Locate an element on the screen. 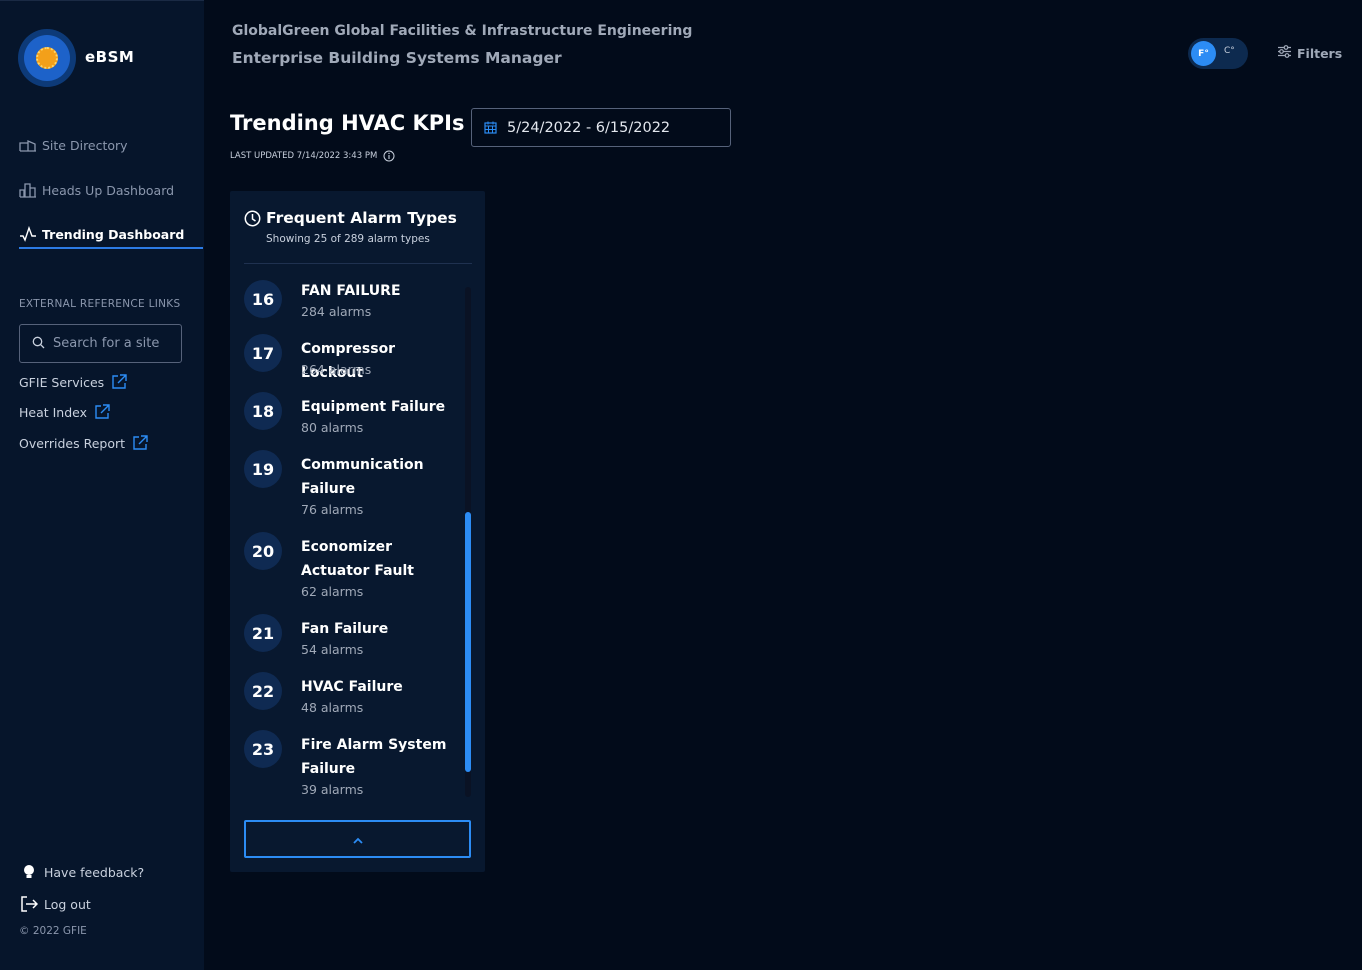 Image resolution: width=1362 pixels, height=970 pixels. chevron-up-icon is located at coordinates (358, 839).